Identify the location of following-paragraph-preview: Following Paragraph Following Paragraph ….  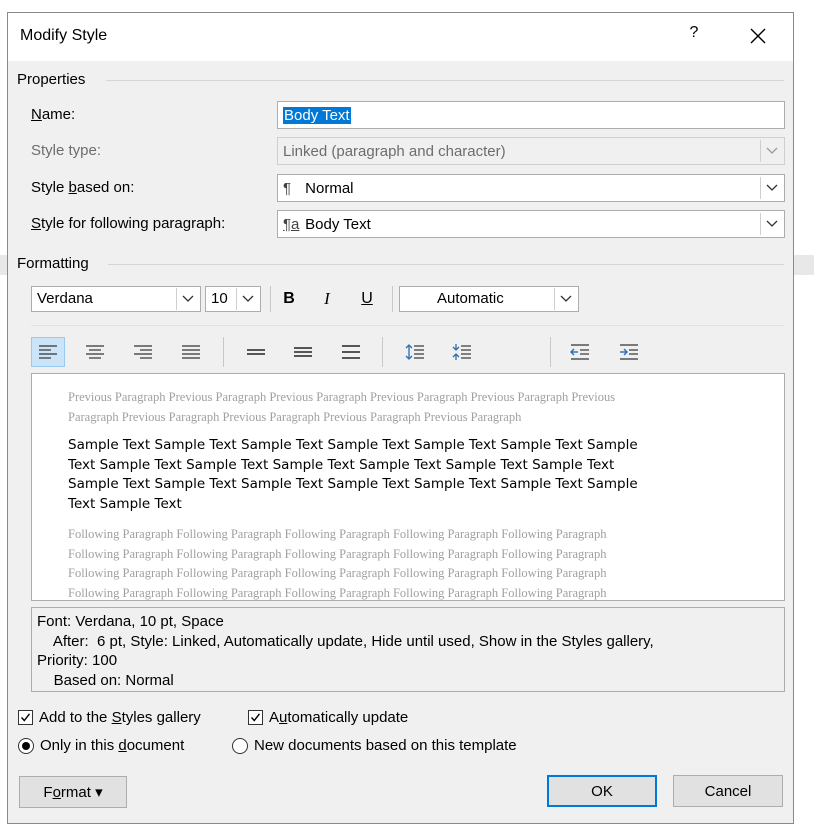
(388, 562).